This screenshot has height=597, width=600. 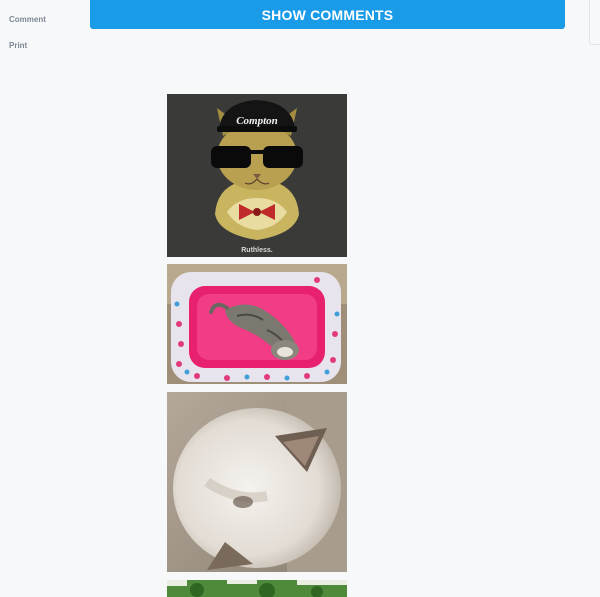 What do you see at coordinates (27, 19) in the screenshot?
I see `comment-link: Comment` at bounding box center [27, 19].